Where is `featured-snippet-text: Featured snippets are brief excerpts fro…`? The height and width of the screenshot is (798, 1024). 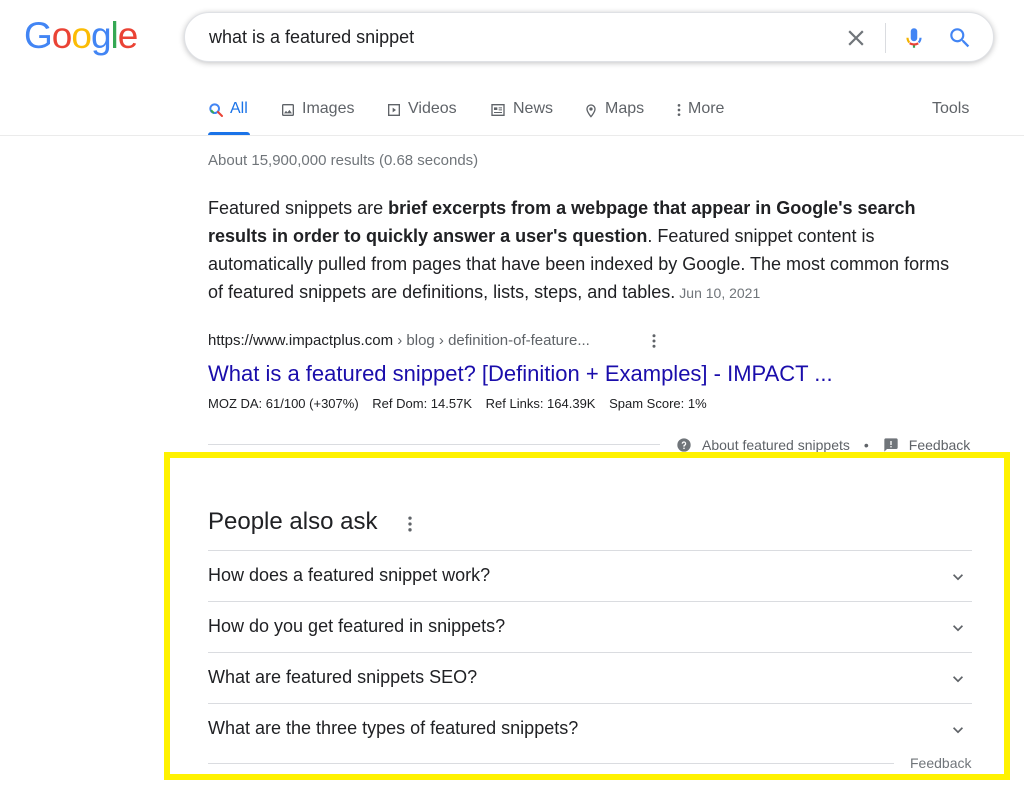
featured-snippet-text: Featured snippets are brief excerpts fro… is located at coordinates (585, 250).